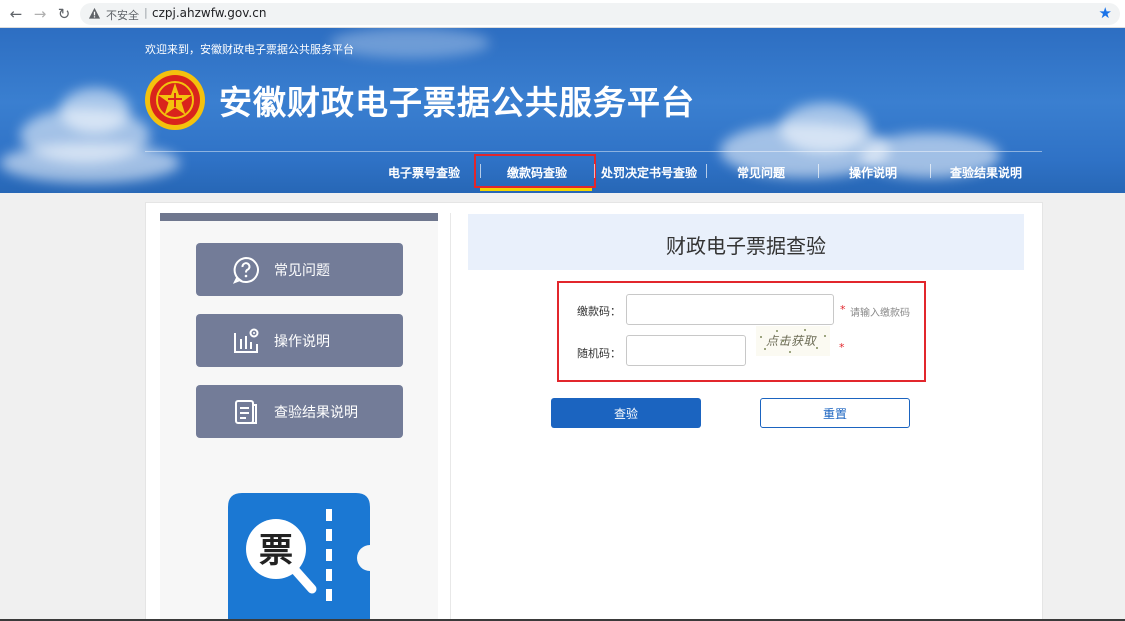  I want to click on sidebar-button-manual: 操作说明, so click(299, 340).